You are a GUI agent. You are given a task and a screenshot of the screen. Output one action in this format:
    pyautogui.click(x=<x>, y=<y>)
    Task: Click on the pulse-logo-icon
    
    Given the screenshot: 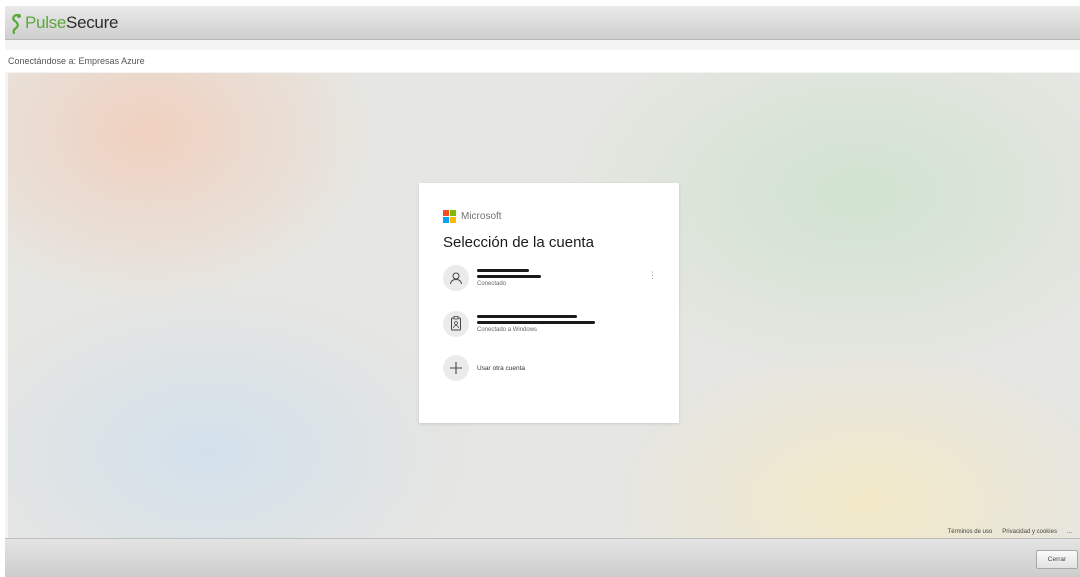 What is the action you would take?
    pyautogui.click(x=16, y=23)
    